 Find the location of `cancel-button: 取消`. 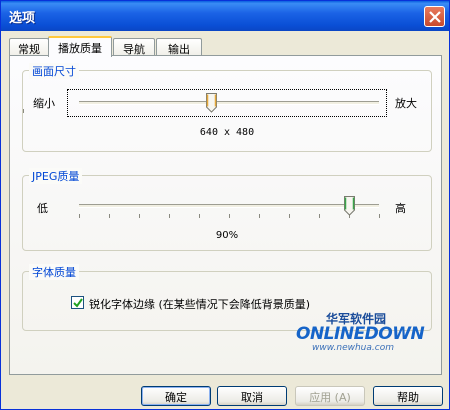

cancel-button: 取消 is located at coordinates (252, 396).